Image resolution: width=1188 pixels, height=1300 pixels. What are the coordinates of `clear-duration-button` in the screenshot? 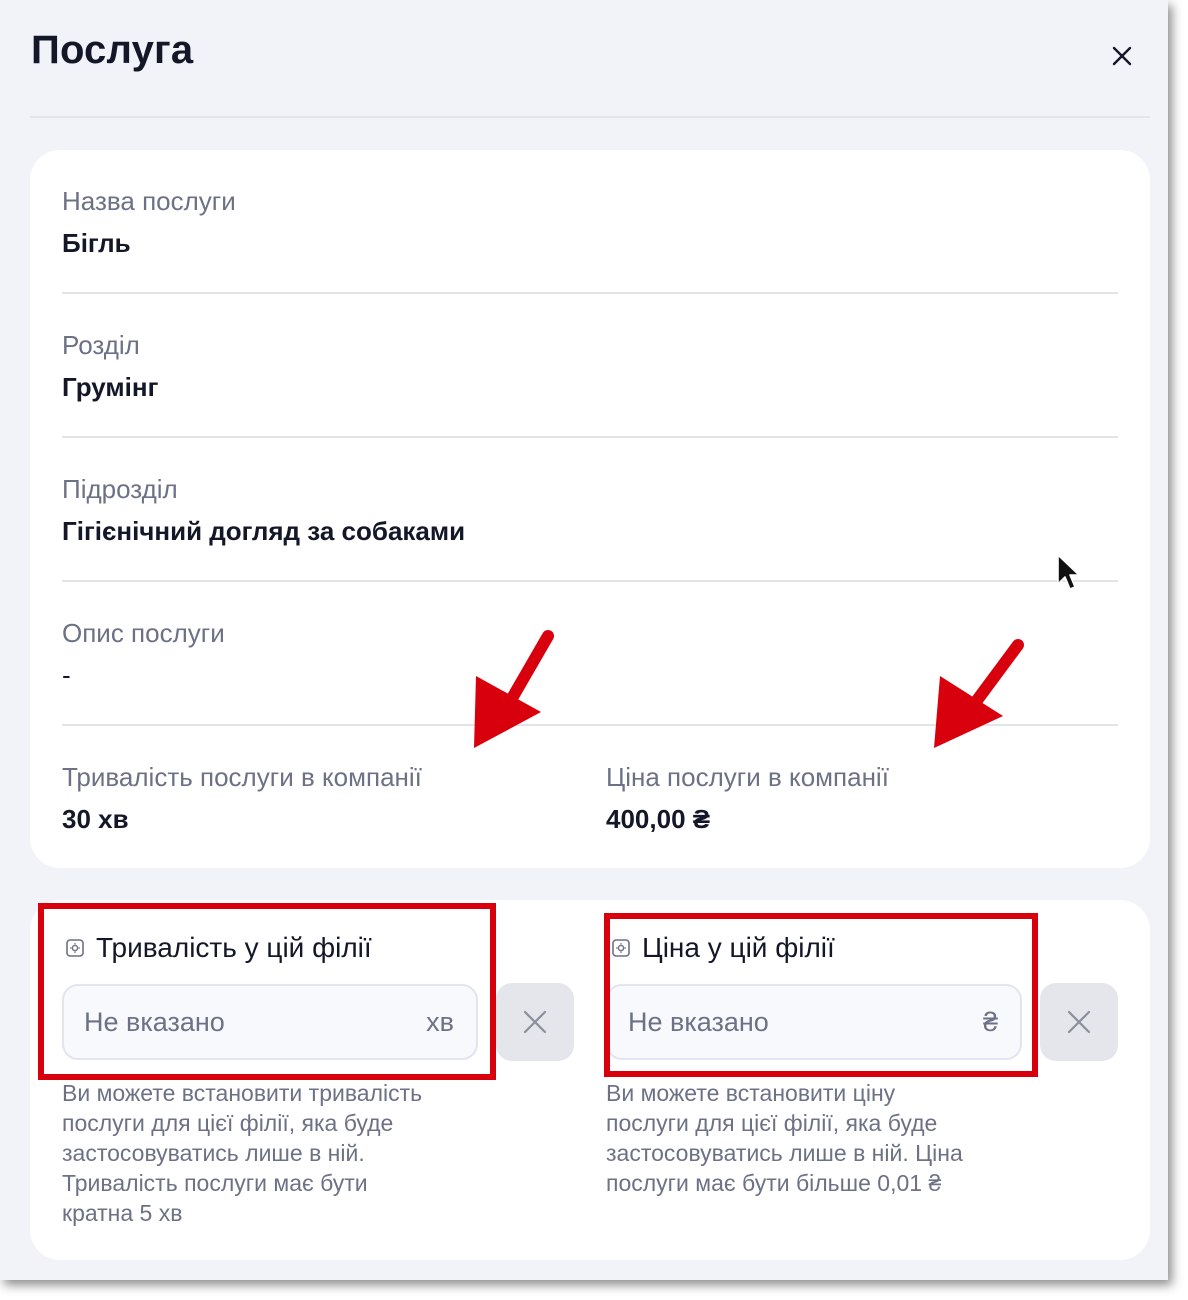 It's located at (535, 1022).